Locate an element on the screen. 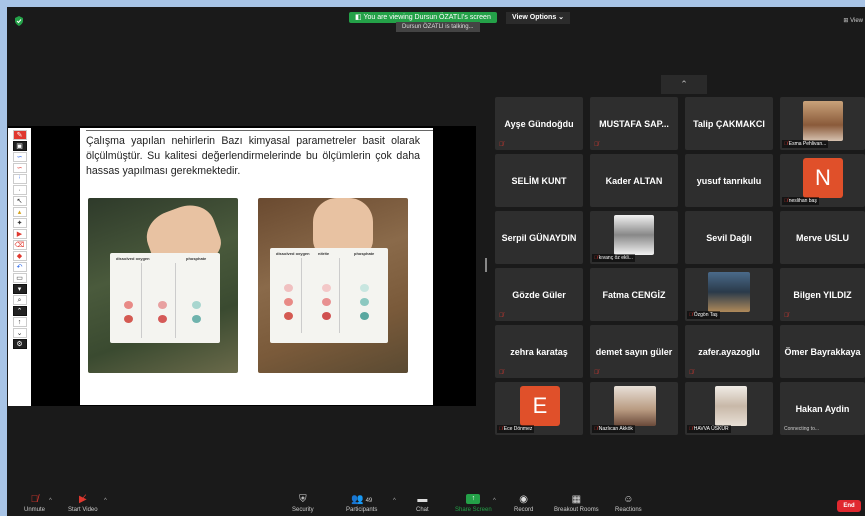  arrow-tool-small-icon: ↑ is located at coordinates (19, 322).